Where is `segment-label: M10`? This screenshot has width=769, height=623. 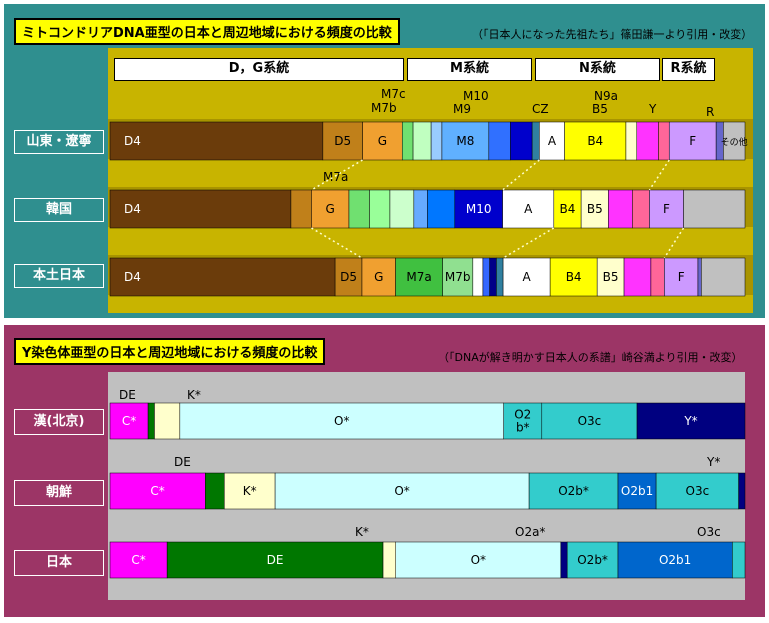 segment-label: M10 is located at coordinates (479, 209).